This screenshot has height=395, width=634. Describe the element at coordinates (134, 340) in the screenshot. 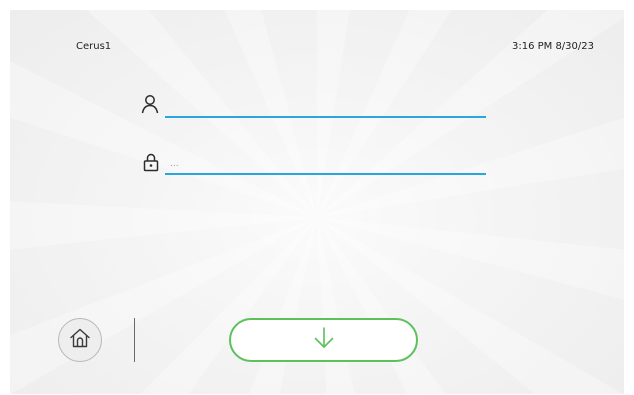

I see `divider` at that location.